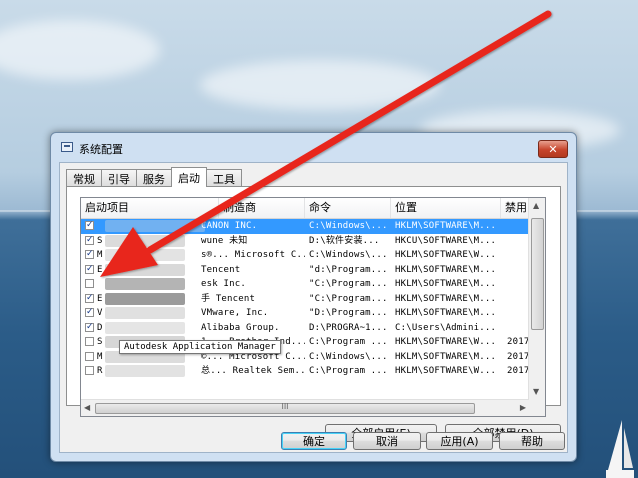  What do you see at coordinates (314, 441) in the screenshot?
I see `ok-button: 确定` at bounding box center [314, 441].